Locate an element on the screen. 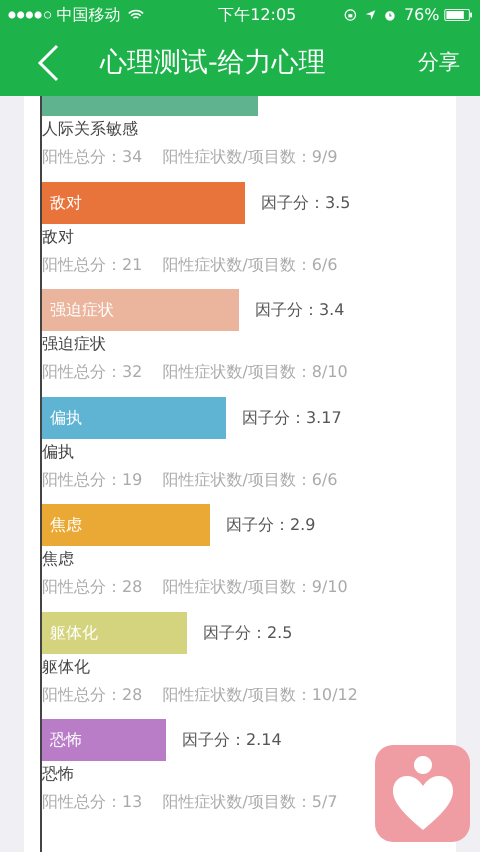  factor-score: 因子分：2.9 is located at coordinates (271, 525).